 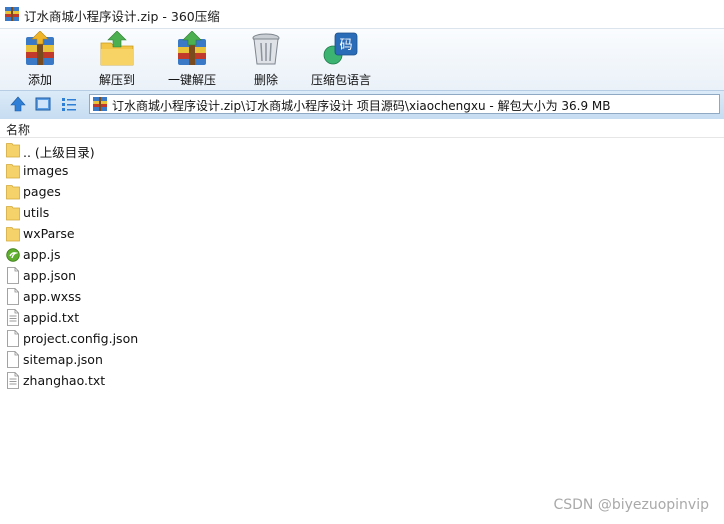 What do you see at coordinates (46, 170) in the screenshot?
I see `file-name: images` at bounding box center [46, 170].